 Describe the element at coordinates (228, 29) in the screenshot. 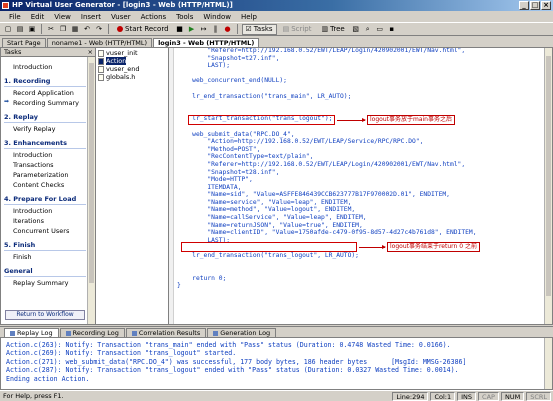

I see `breakpoint-icon: ●` at that location.